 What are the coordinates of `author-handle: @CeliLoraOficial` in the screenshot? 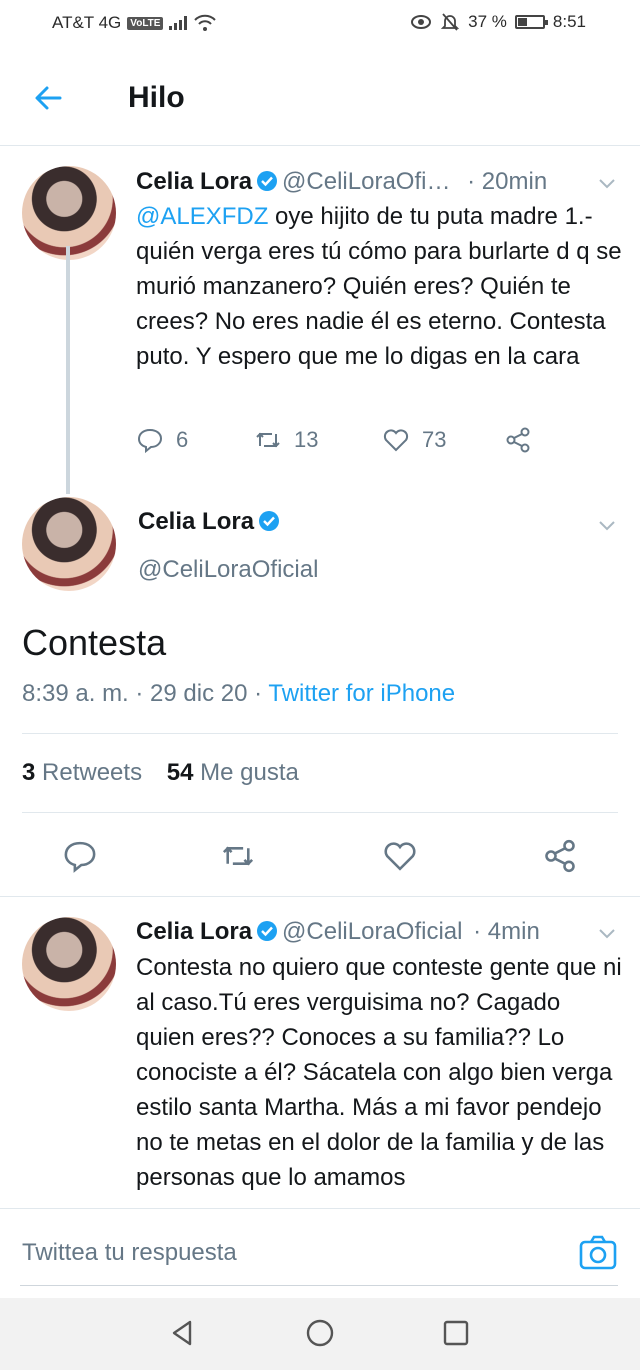 It's located at (372, 931).